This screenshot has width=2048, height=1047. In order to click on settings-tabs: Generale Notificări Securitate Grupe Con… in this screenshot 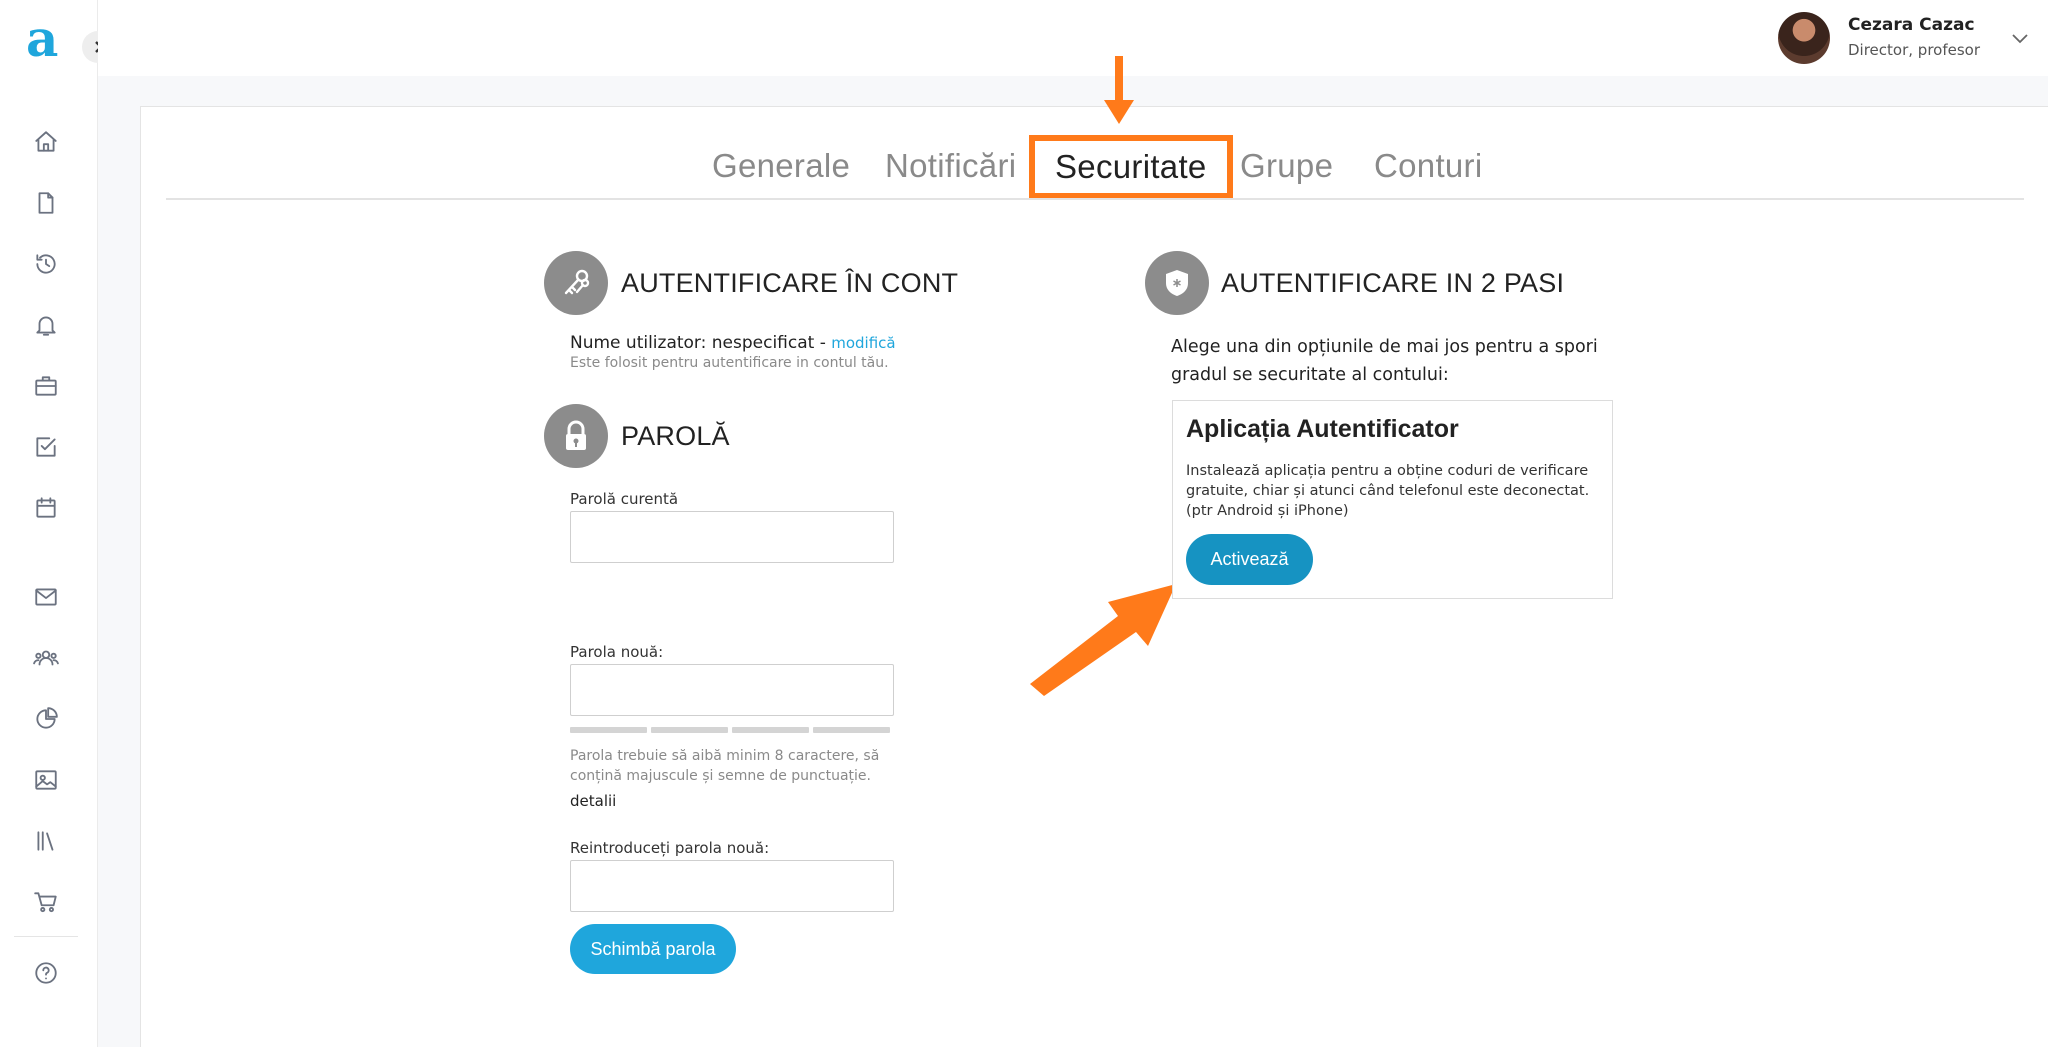, I will do `click(1094, 167)`.